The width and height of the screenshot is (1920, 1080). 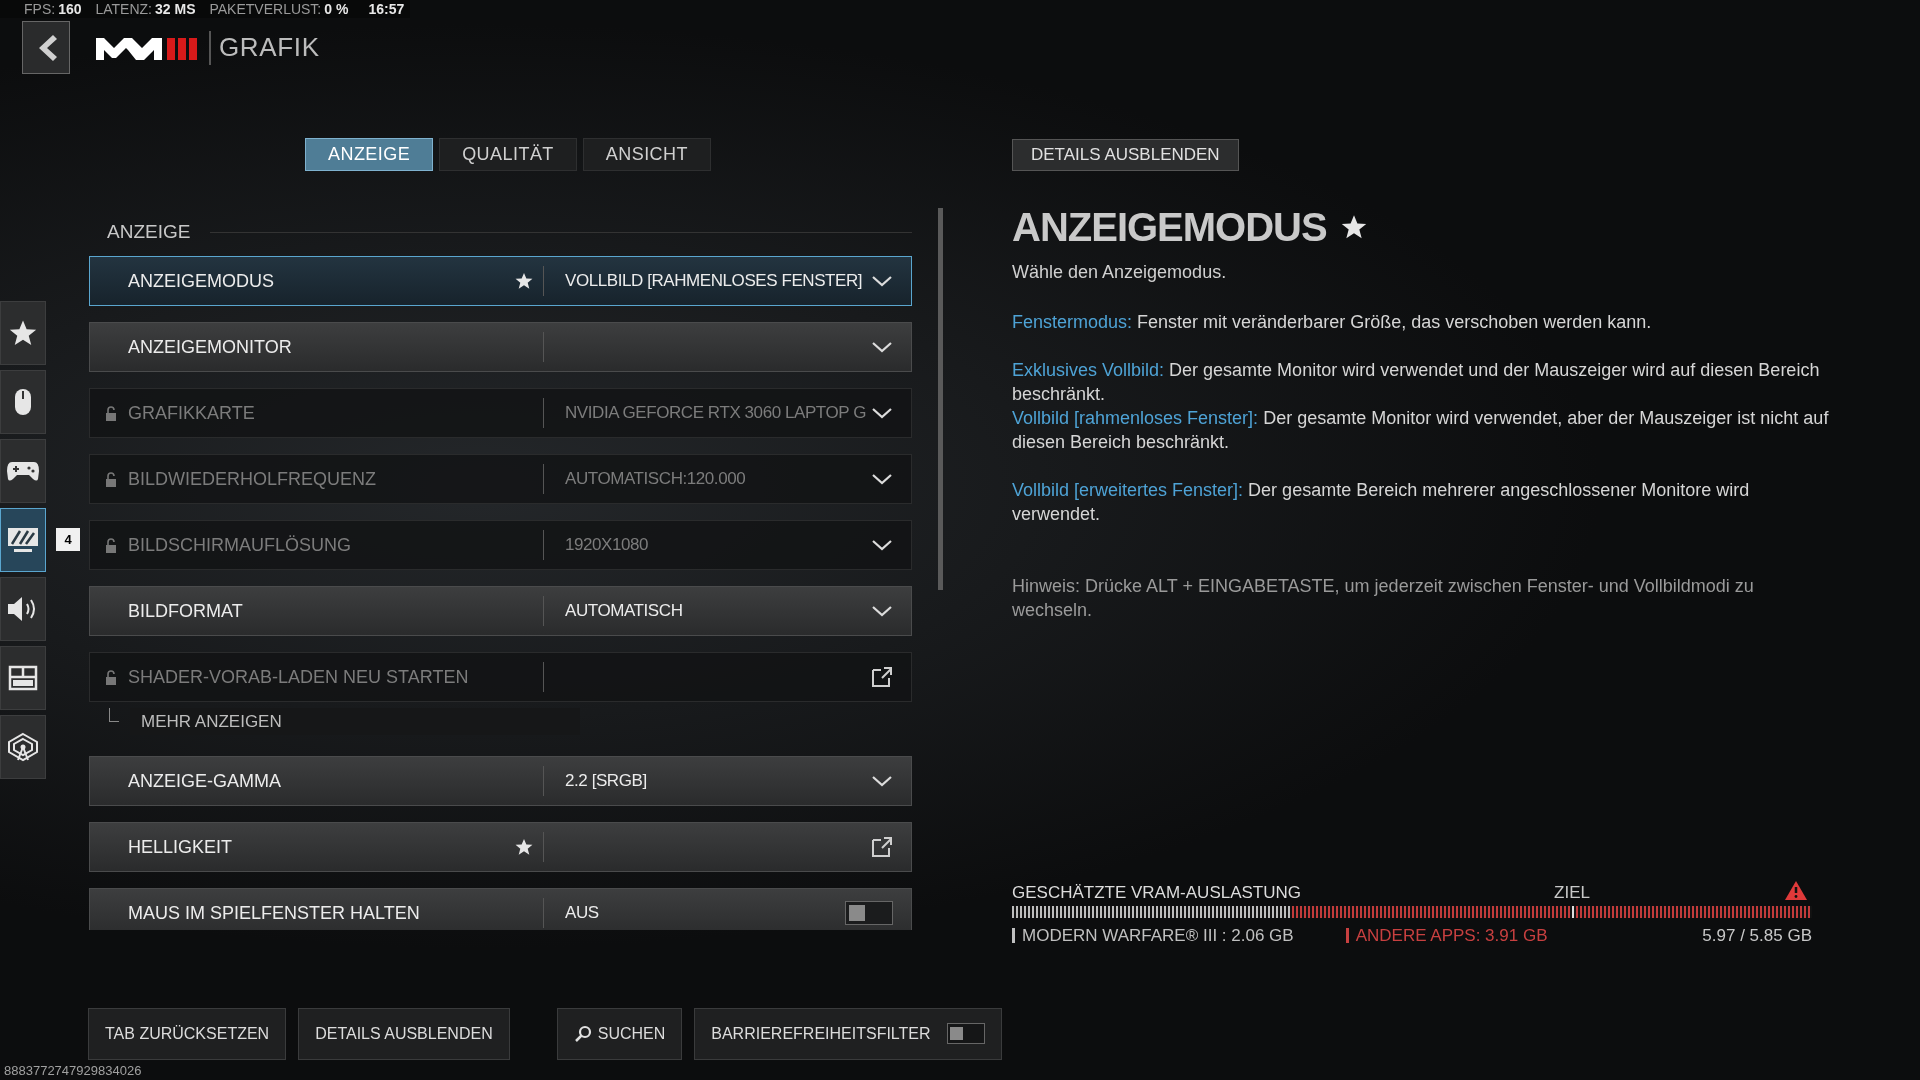 What do you see at coordinates (500, 909) in the screenshot?
I see `setting-row: MAUS IM SPIELFENSTER HALTEN AUS` at bounding box center [500, 909].